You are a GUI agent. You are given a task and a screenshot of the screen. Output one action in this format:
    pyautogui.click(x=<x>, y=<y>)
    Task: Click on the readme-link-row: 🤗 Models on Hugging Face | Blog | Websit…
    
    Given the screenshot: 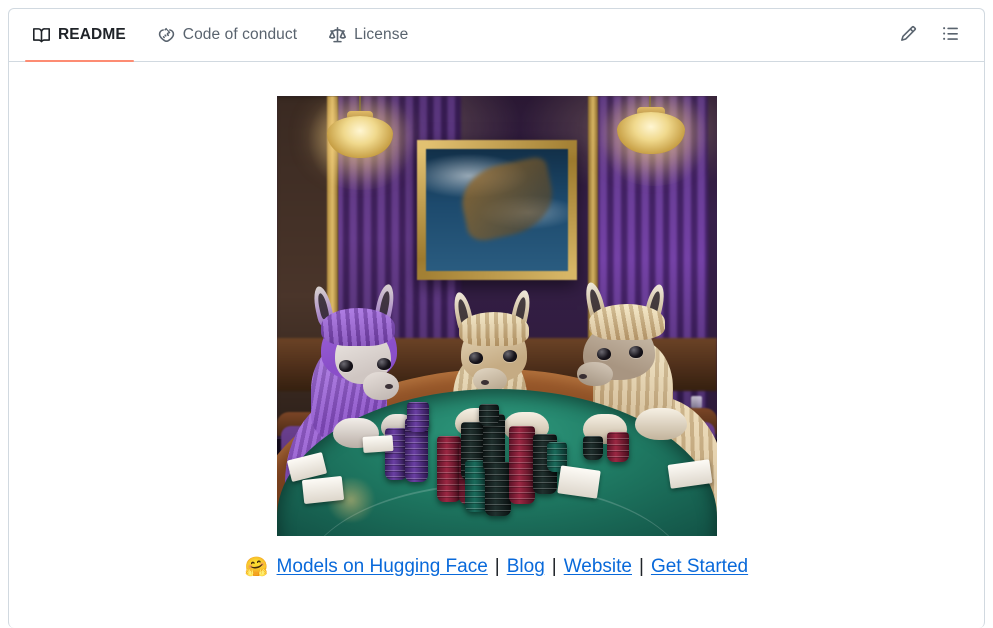 What is the action you would take?
    pyautogui.click(x=496, y=567)
    